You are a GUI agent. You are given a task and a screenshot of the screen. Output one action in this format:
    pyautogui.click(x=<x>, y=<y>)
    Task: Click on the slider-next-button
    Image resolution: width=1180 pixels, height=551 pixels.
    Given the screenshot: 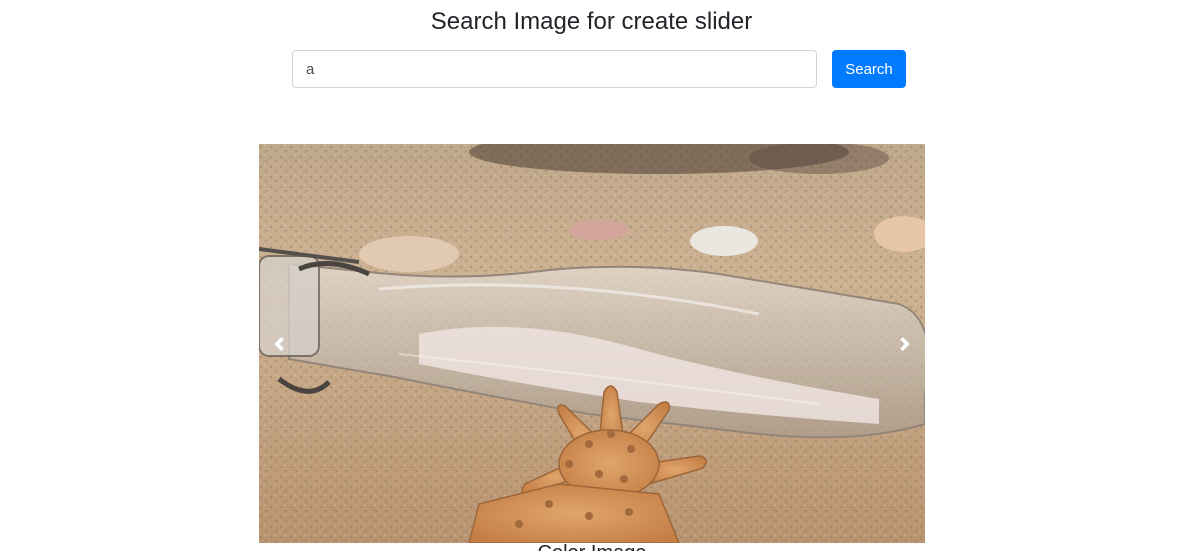 What is the action you would take?
    pyautogui.click(x=905, y=343)
    